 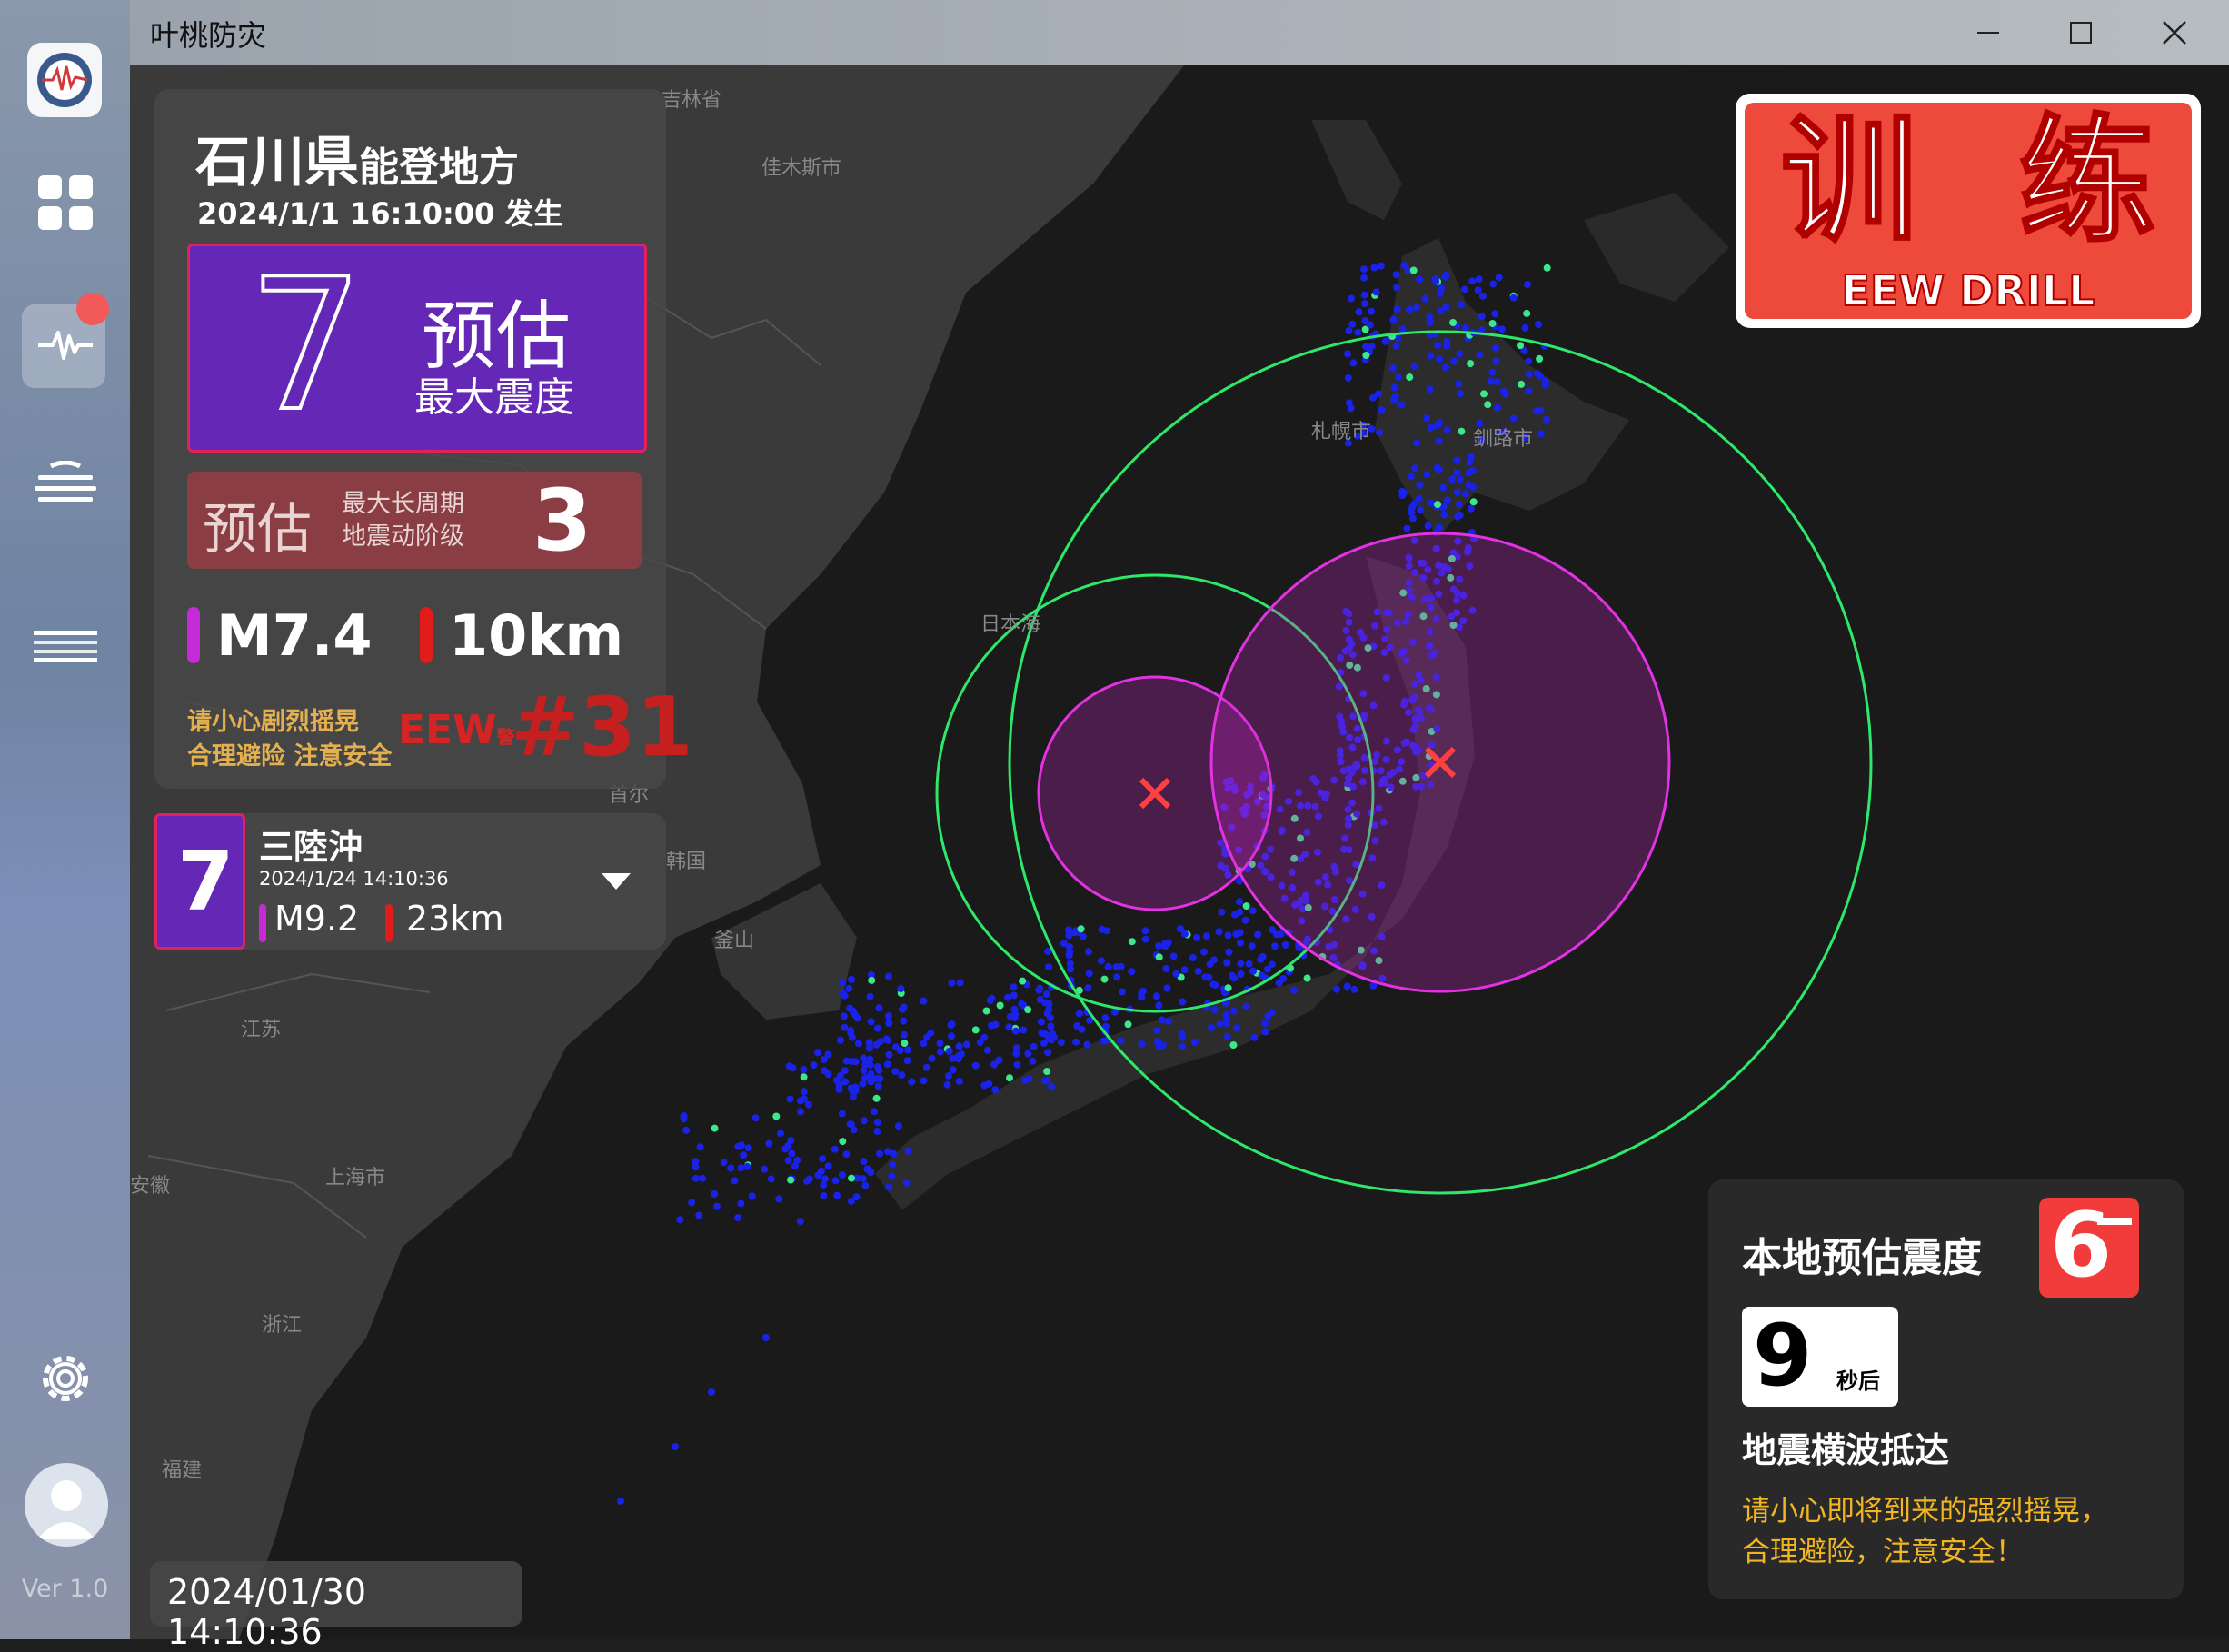 I want to click on settings-button, so click(x=65, y=1378).